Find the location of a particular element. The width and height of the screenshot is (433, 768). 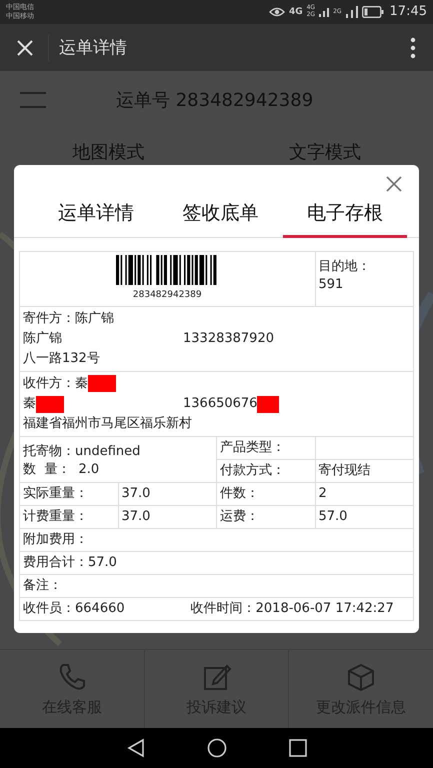

more-icon is located at coordinates (413, 47).